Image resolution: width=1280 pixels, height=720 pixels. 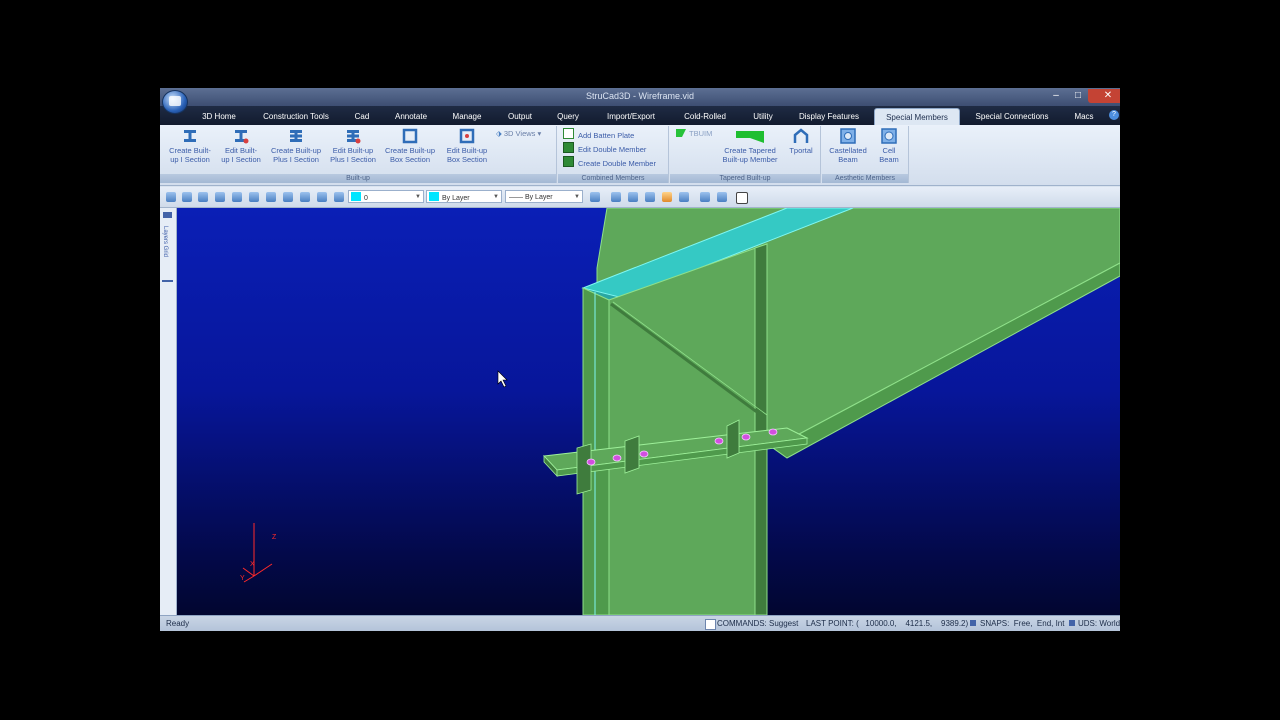 I want to click on help-icon: ?, so click(x=1114, y=115).